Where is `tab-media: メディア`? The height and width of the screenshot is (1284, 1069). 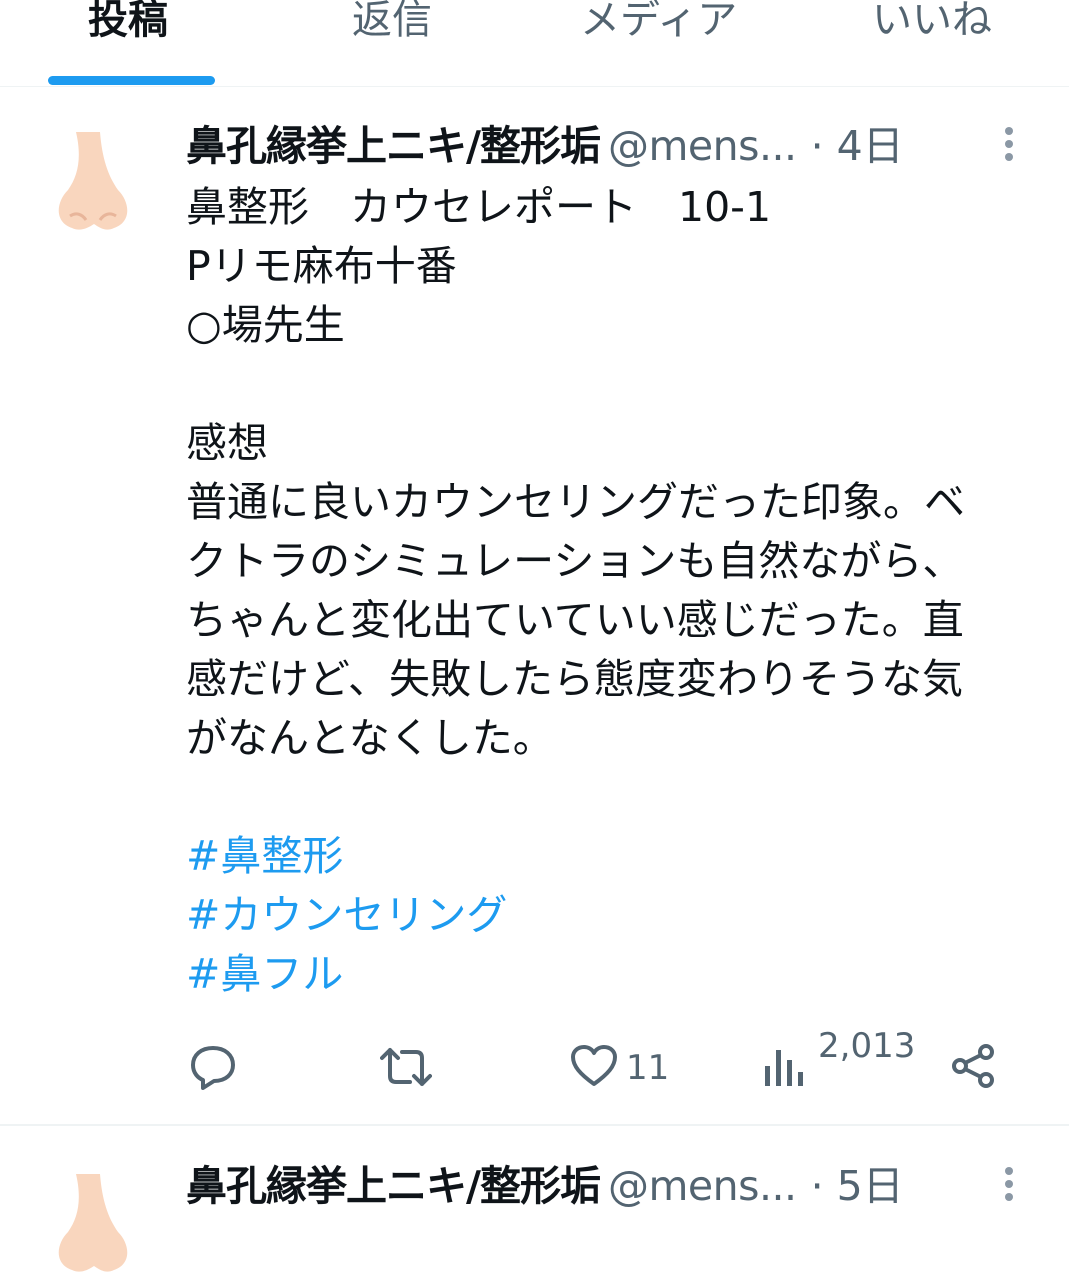 tab-media: メディア is located at coordinates (658, 25).